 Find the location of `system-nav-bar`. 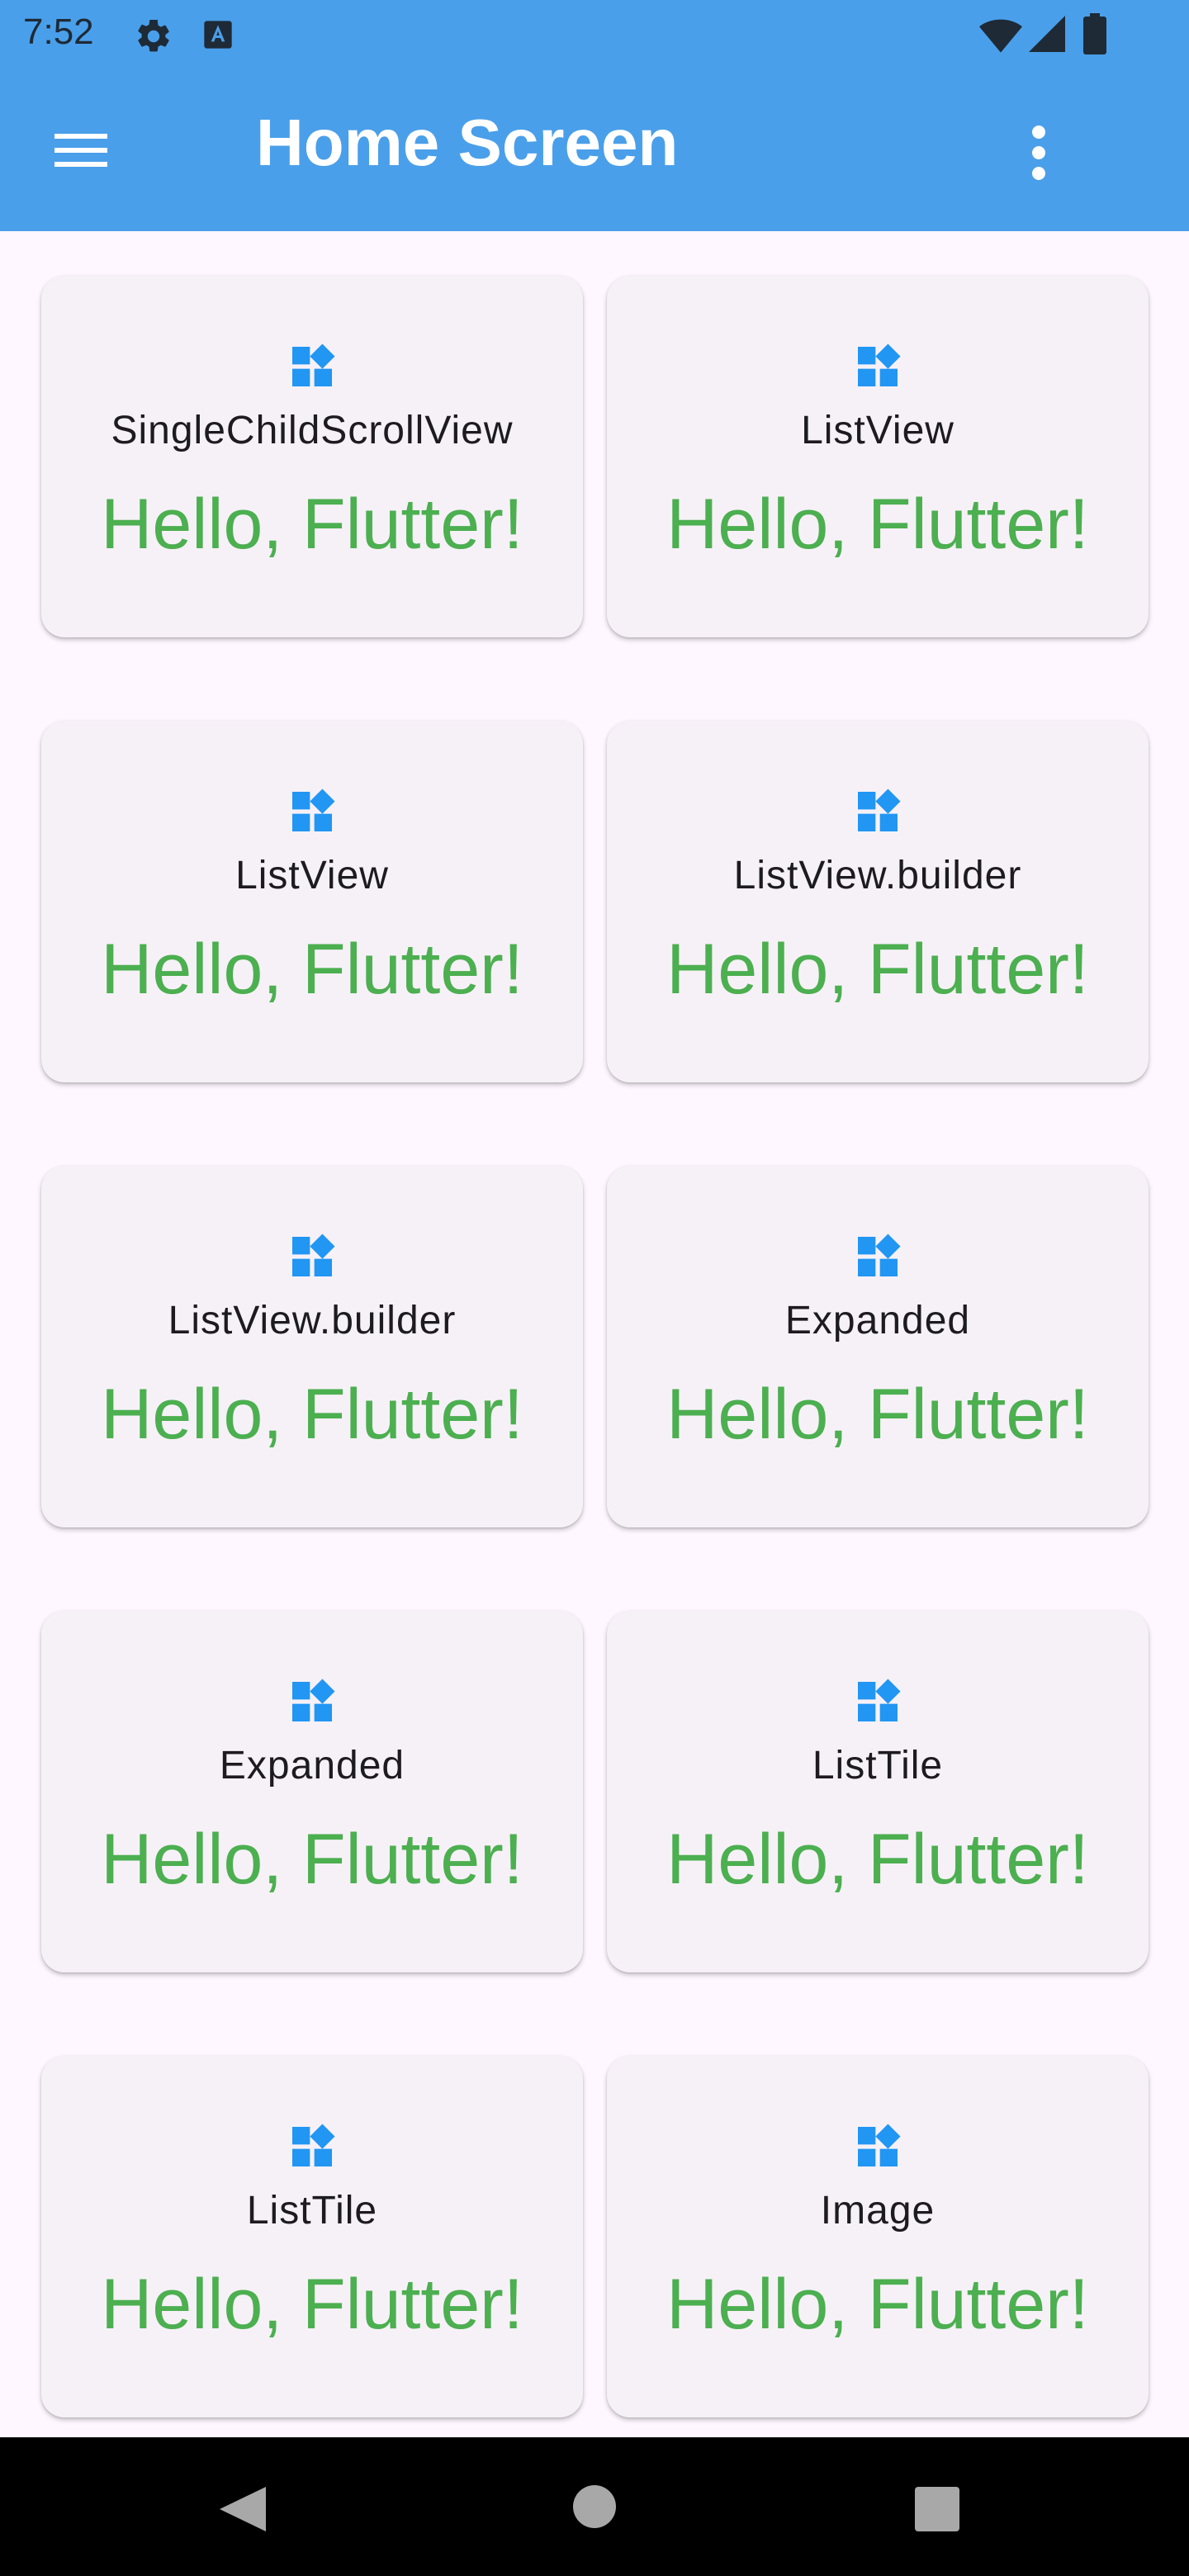

system-nav-bar is located at coordinates (594, 2506).